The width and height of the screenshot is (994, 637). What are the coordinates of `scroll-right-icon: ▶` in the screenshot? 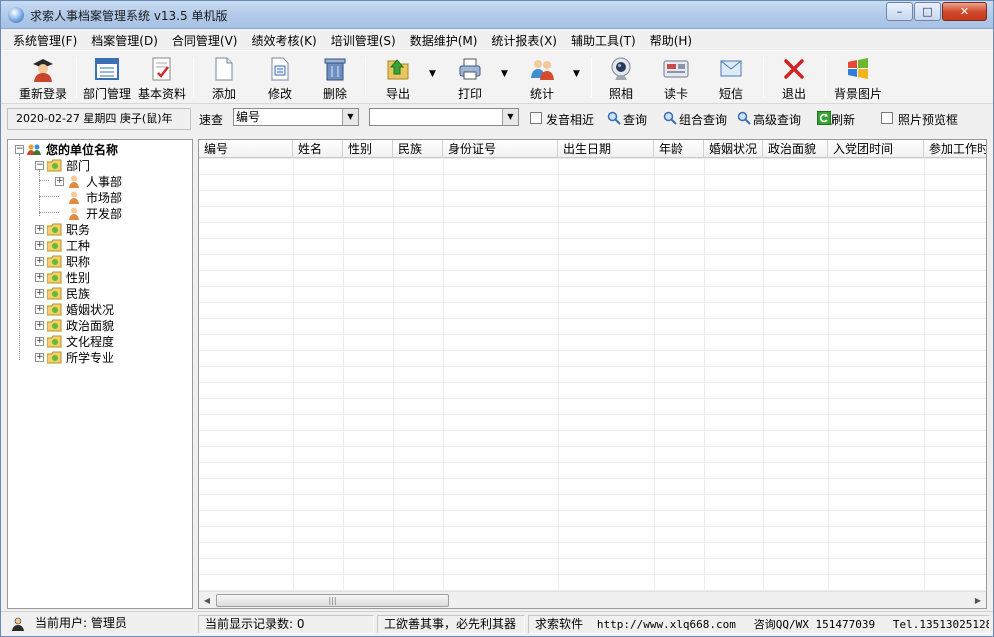 It's located at (978, 600).